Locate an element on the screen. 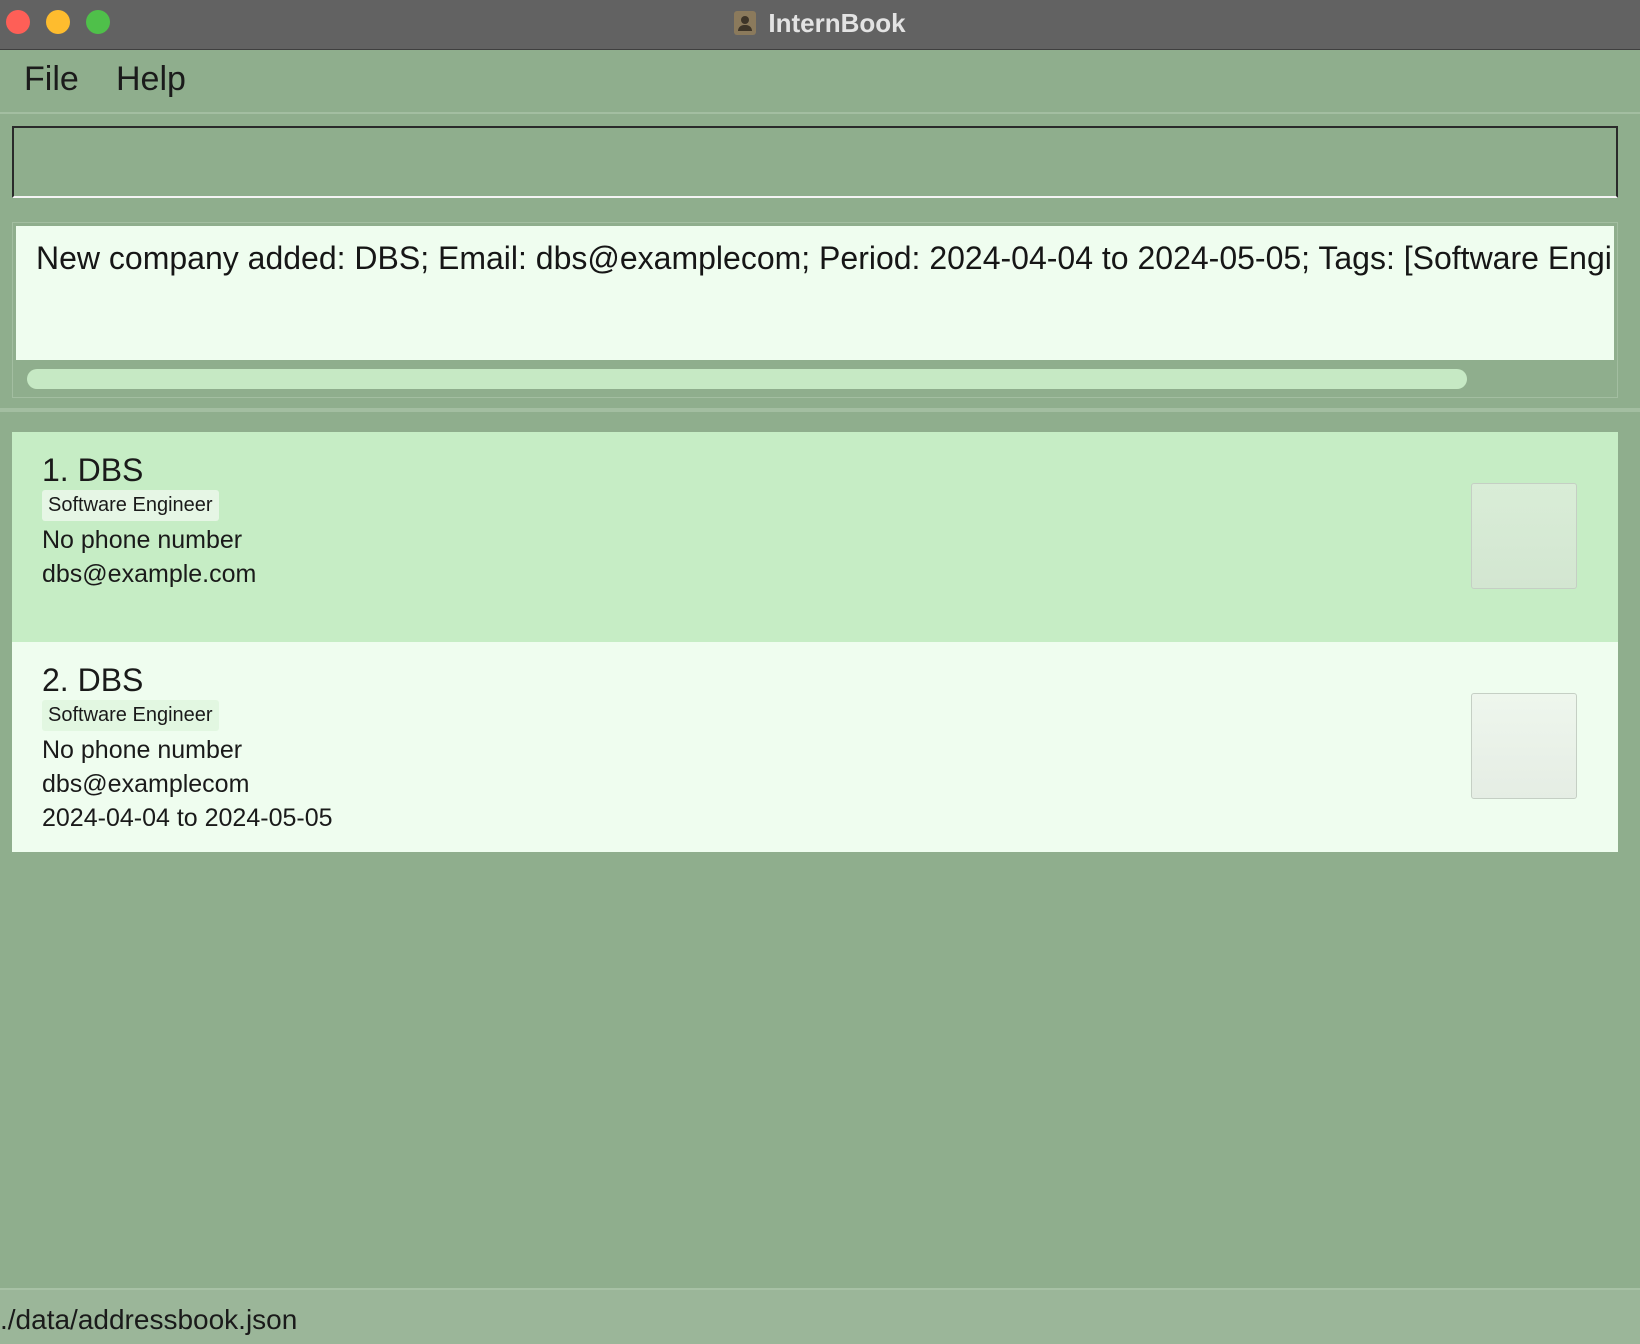  menu-help: Help is located at coordinates (151, 79).